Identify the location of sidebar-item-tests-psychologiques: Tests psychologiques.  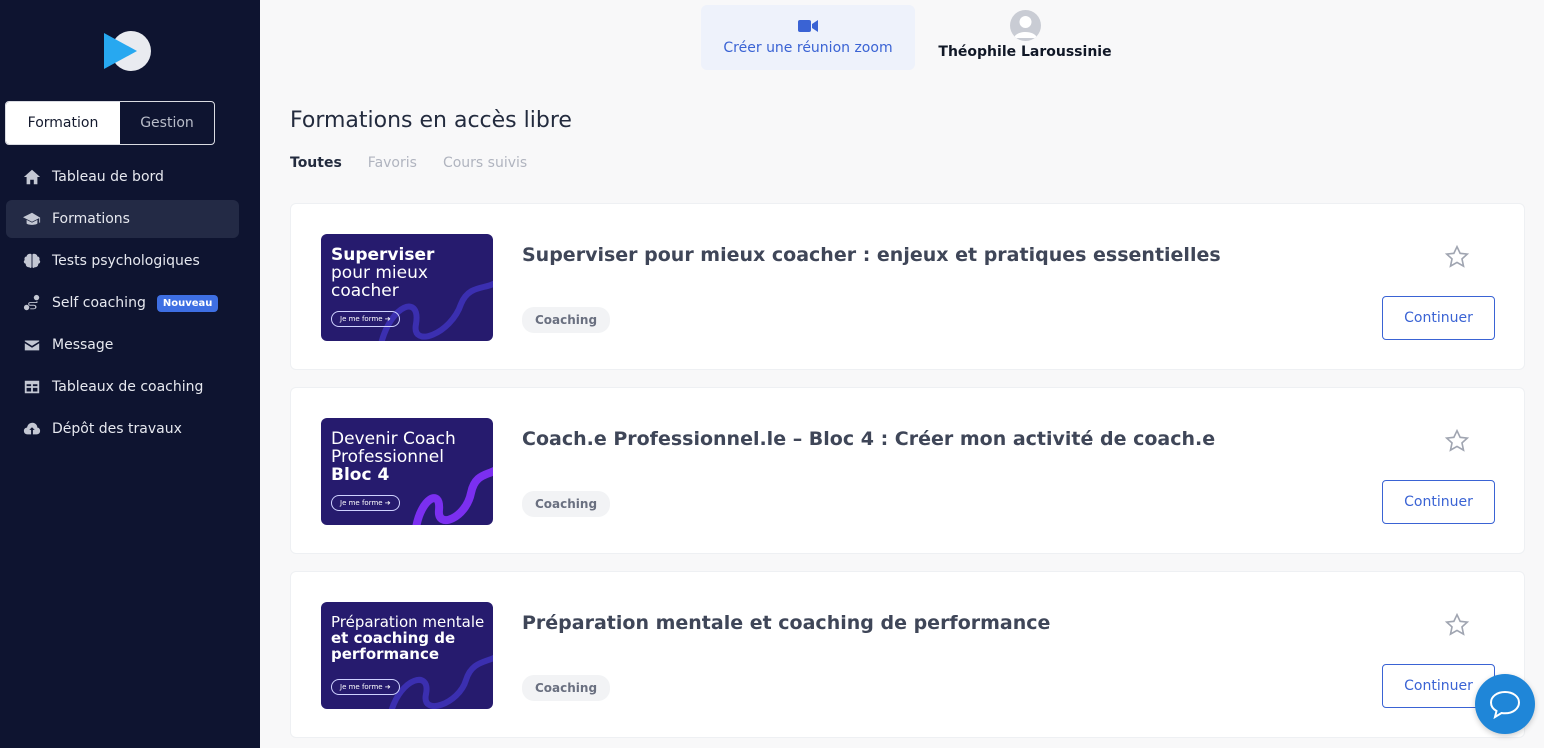
(122, 261).